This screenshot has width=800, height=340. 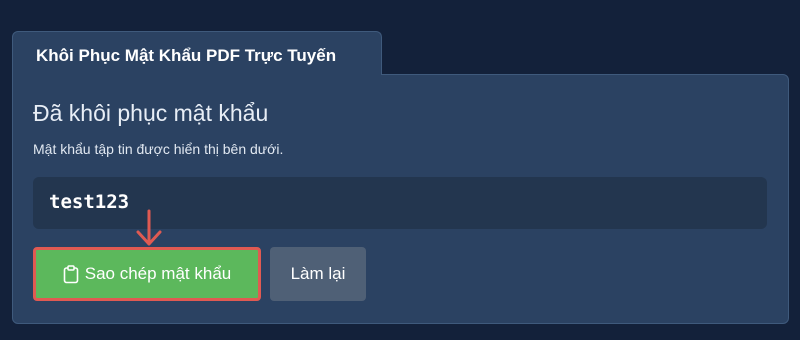 What do you see at coordinates (186, 55) in the screenshot?
I see `tab-label: Khôi Phục Mật Khẩu PDF Trực Tuyến` at bounding box center [186, 55].